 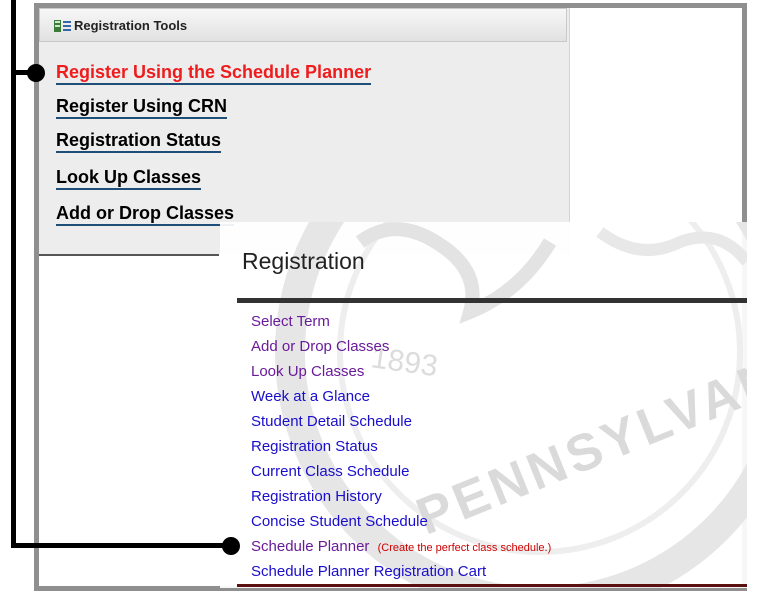 What do you see at coordinates (36, 73) in the screenshot?
I see `callout-dot-top` at bounding box center [36, 73].